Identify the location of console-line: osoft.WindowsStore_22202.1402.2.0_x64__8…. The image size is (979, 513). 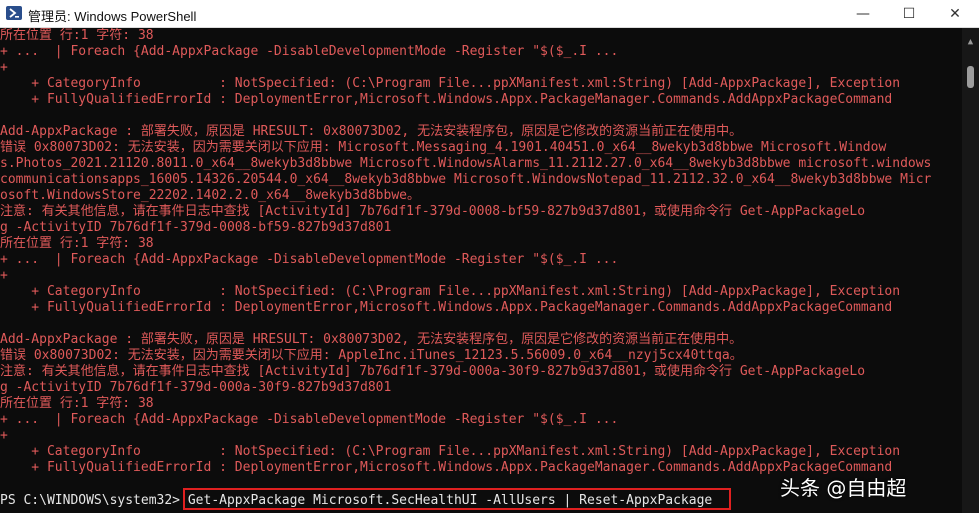
(210, 195).